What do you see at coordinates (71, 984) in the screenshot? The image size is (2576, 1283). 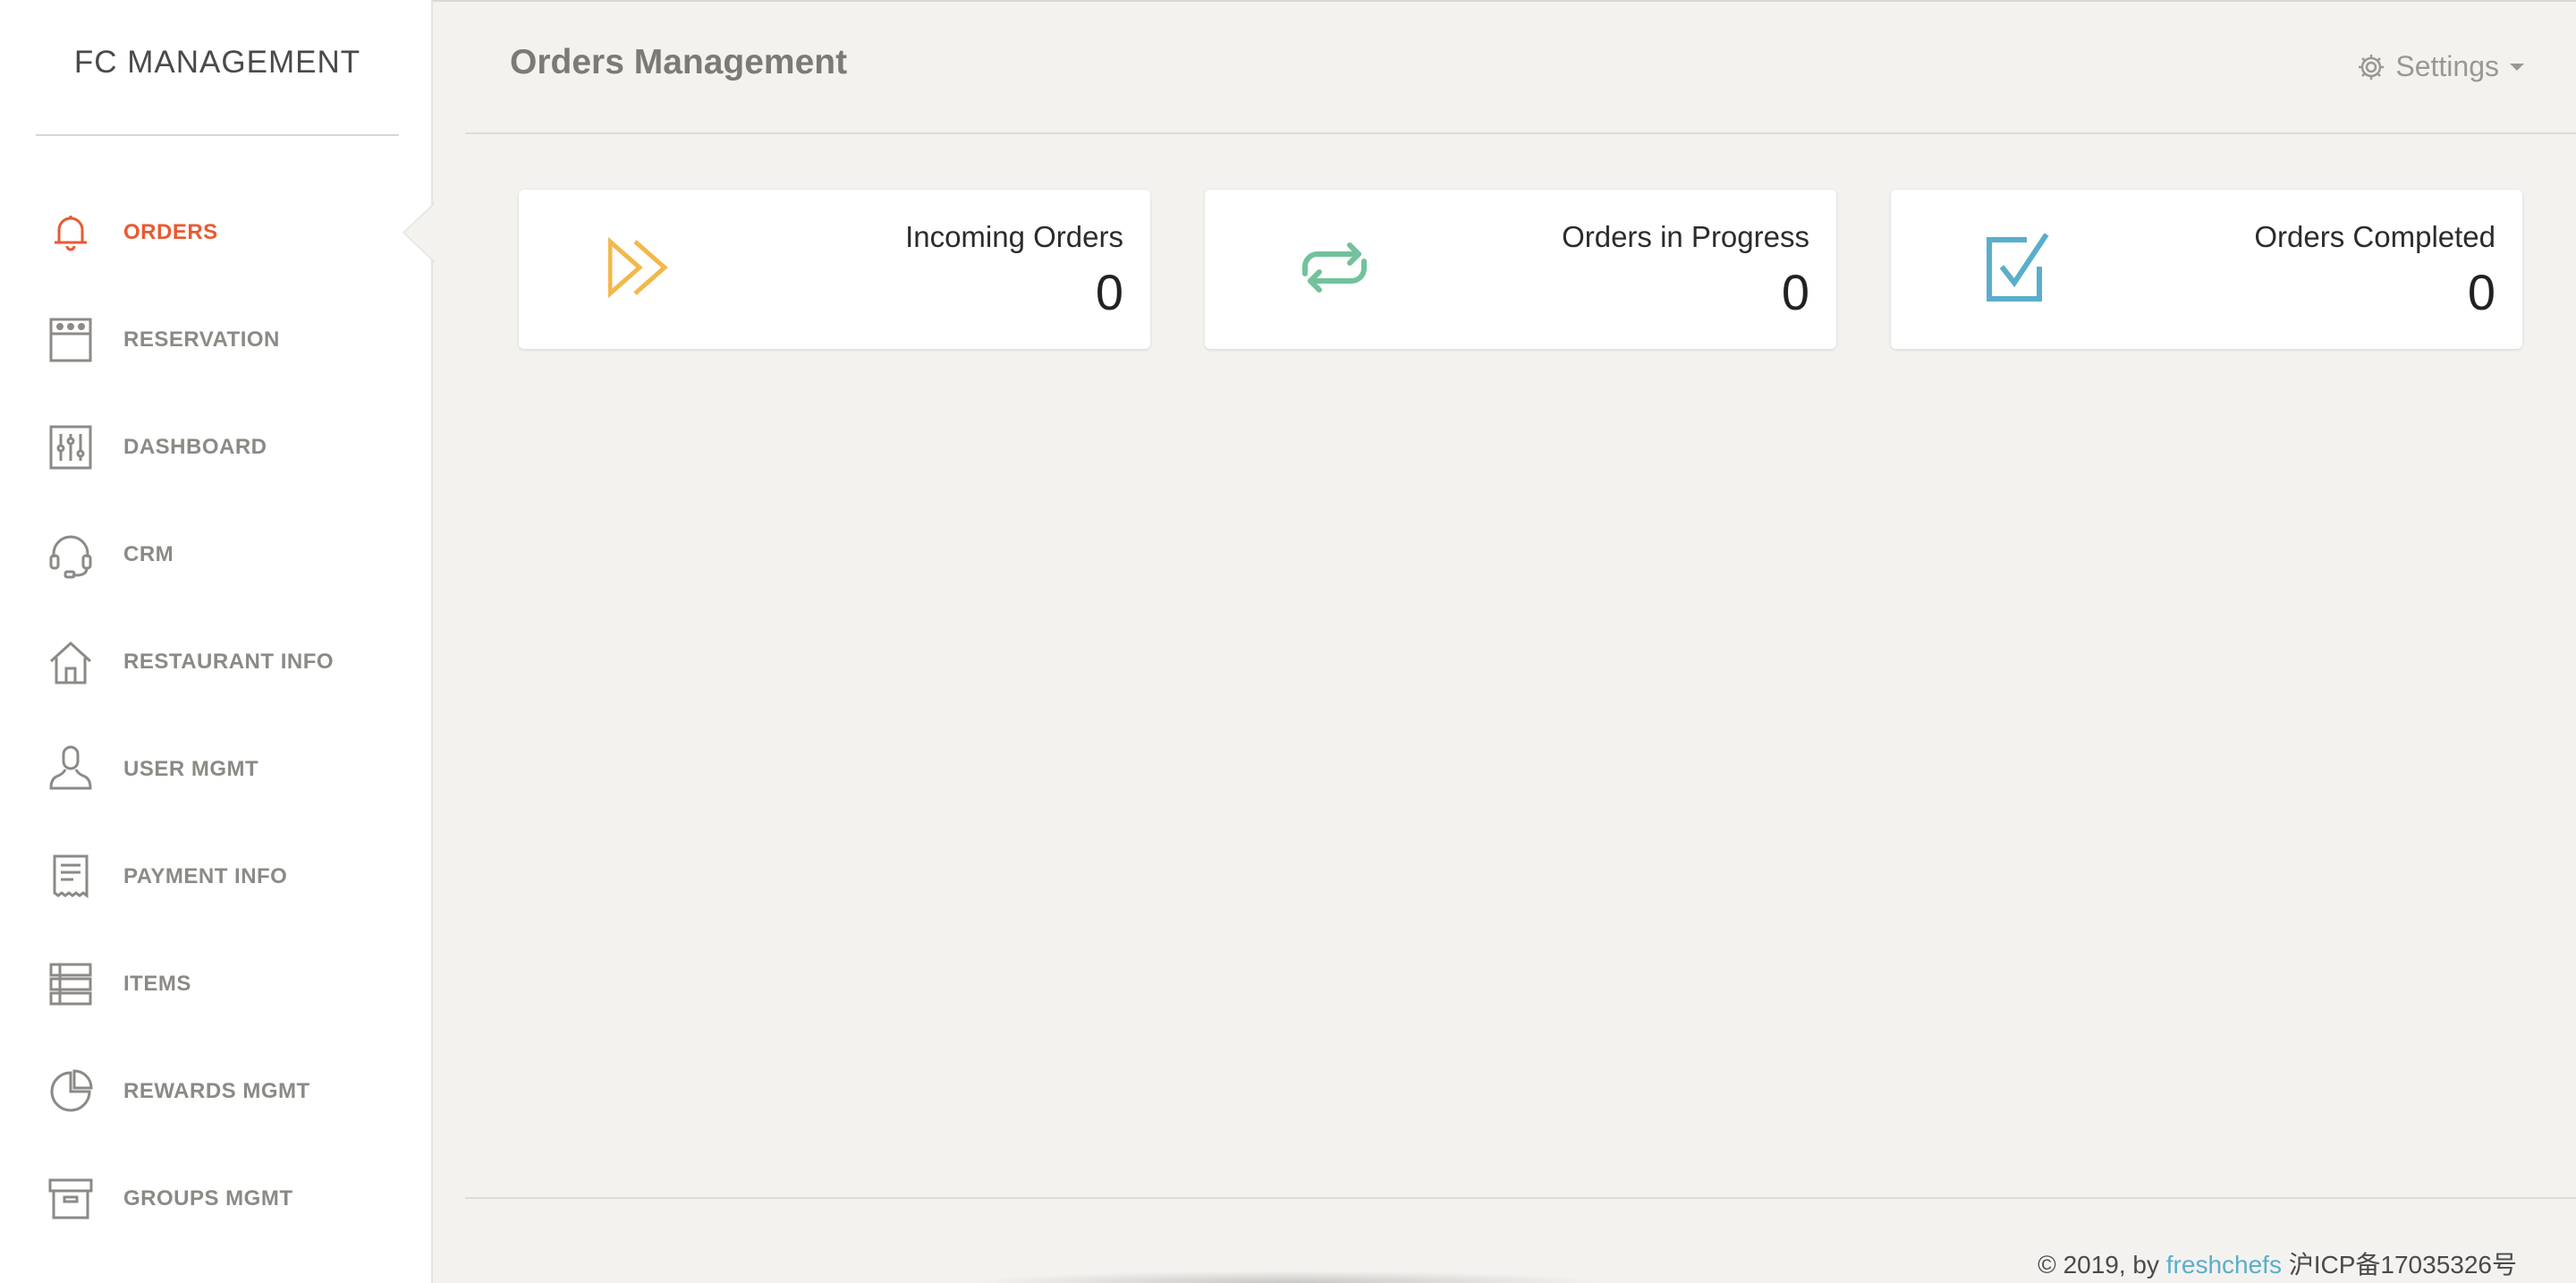 I see `list-icon` at bounding box center [71, 984].